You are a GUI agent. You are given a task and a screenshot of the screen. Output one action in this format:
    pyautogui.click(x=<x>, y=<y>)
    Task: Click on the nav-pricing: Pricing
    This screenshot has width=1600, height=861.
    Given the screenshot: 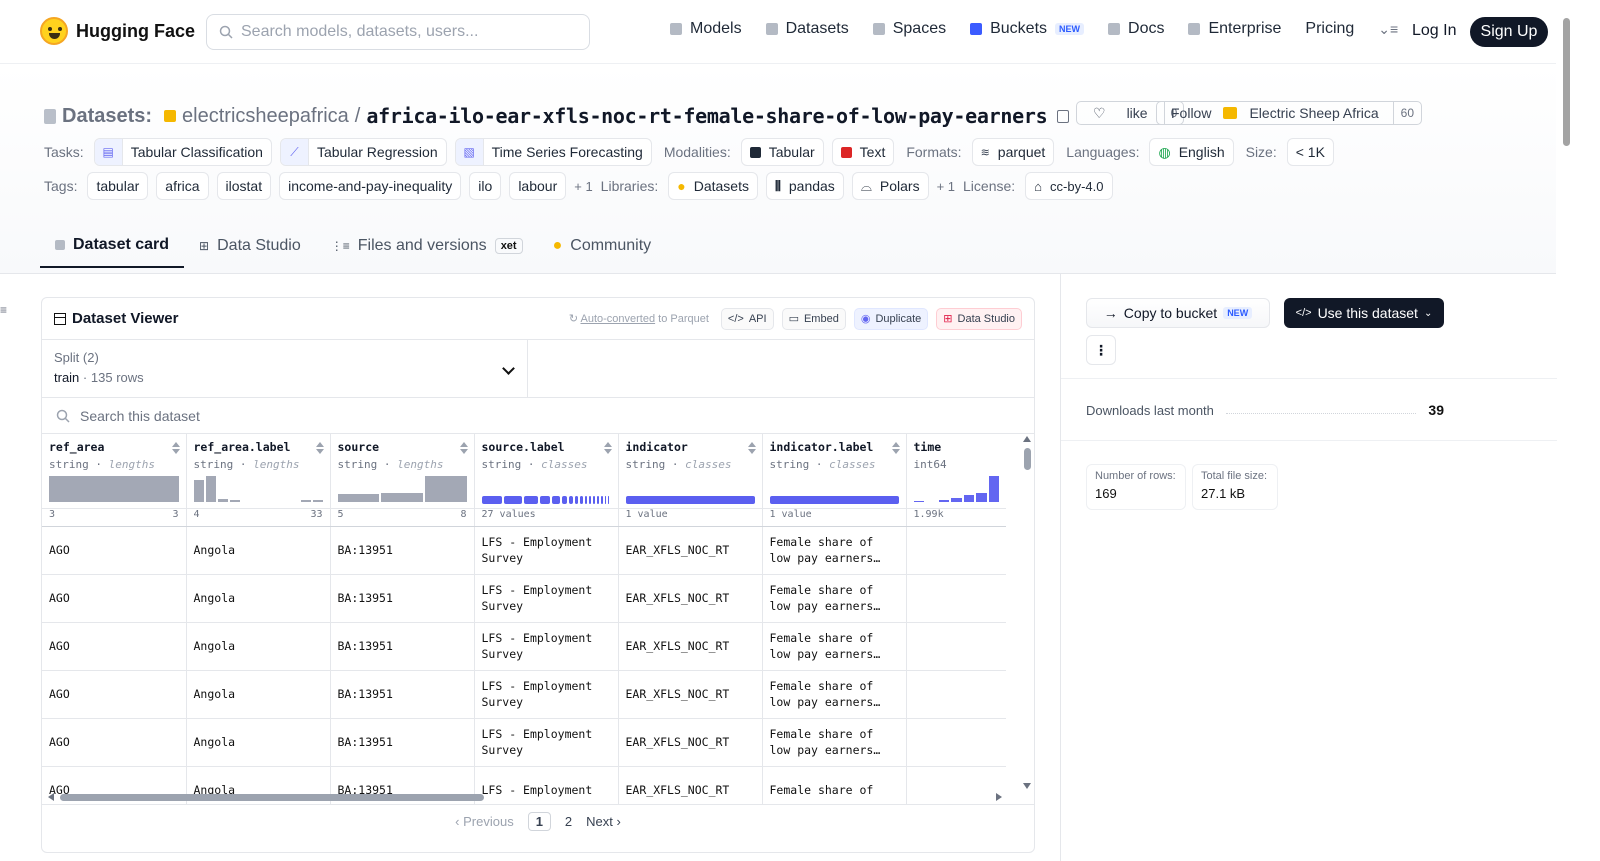 What is the action you would take?
    pyautogui.click(x=1329, y=29)
    